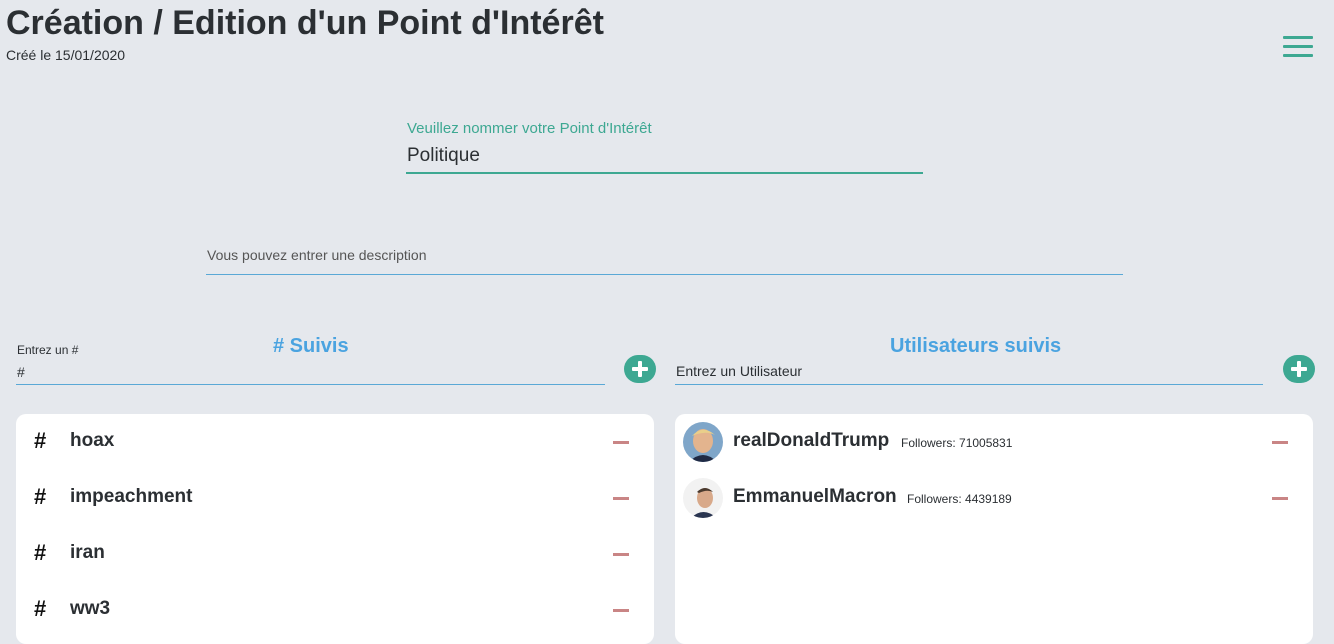 The image size is (1334, 644). I want to click on hashtag-label: ww3, so click(90, 608).